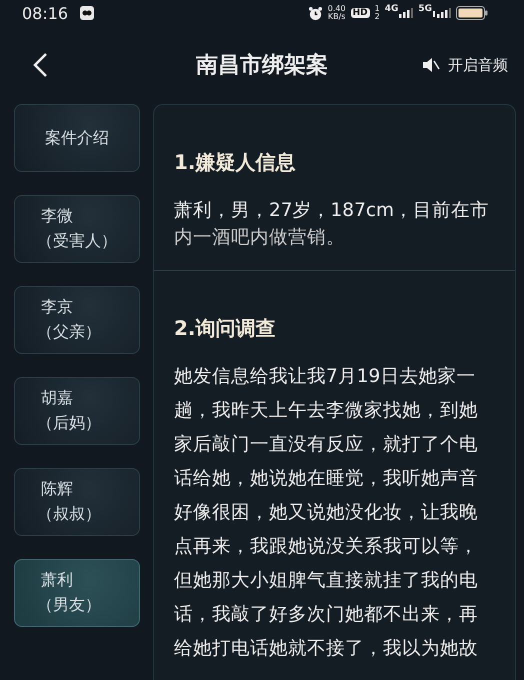 Image resolution: width=524 pixels, height=680 pixels. What do you see at coordinates (77, 320) in the screenshot?
I see `sidebar-tab: 李京 （父亲）` at bounding box center [77, 320].